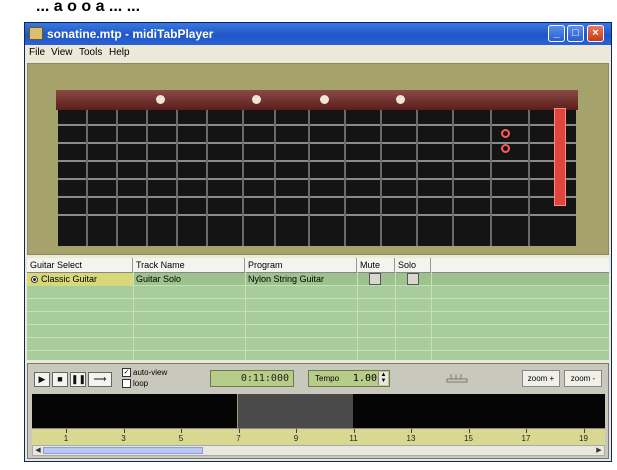 The width and height of the screenshot is (617, 470). What do you see at coordinates (123, 450) in the screenshot?
I see `scroll-thumb` at bounding box center [123, 450].